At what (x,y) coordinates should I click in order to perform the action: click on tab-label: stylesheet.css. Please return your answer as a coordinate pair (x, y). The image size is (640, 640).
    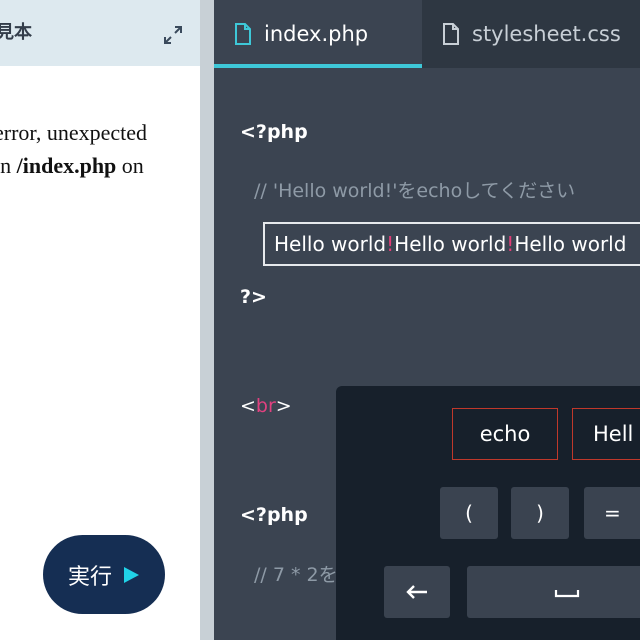
    Looking at the image, I should click on (546, 34).